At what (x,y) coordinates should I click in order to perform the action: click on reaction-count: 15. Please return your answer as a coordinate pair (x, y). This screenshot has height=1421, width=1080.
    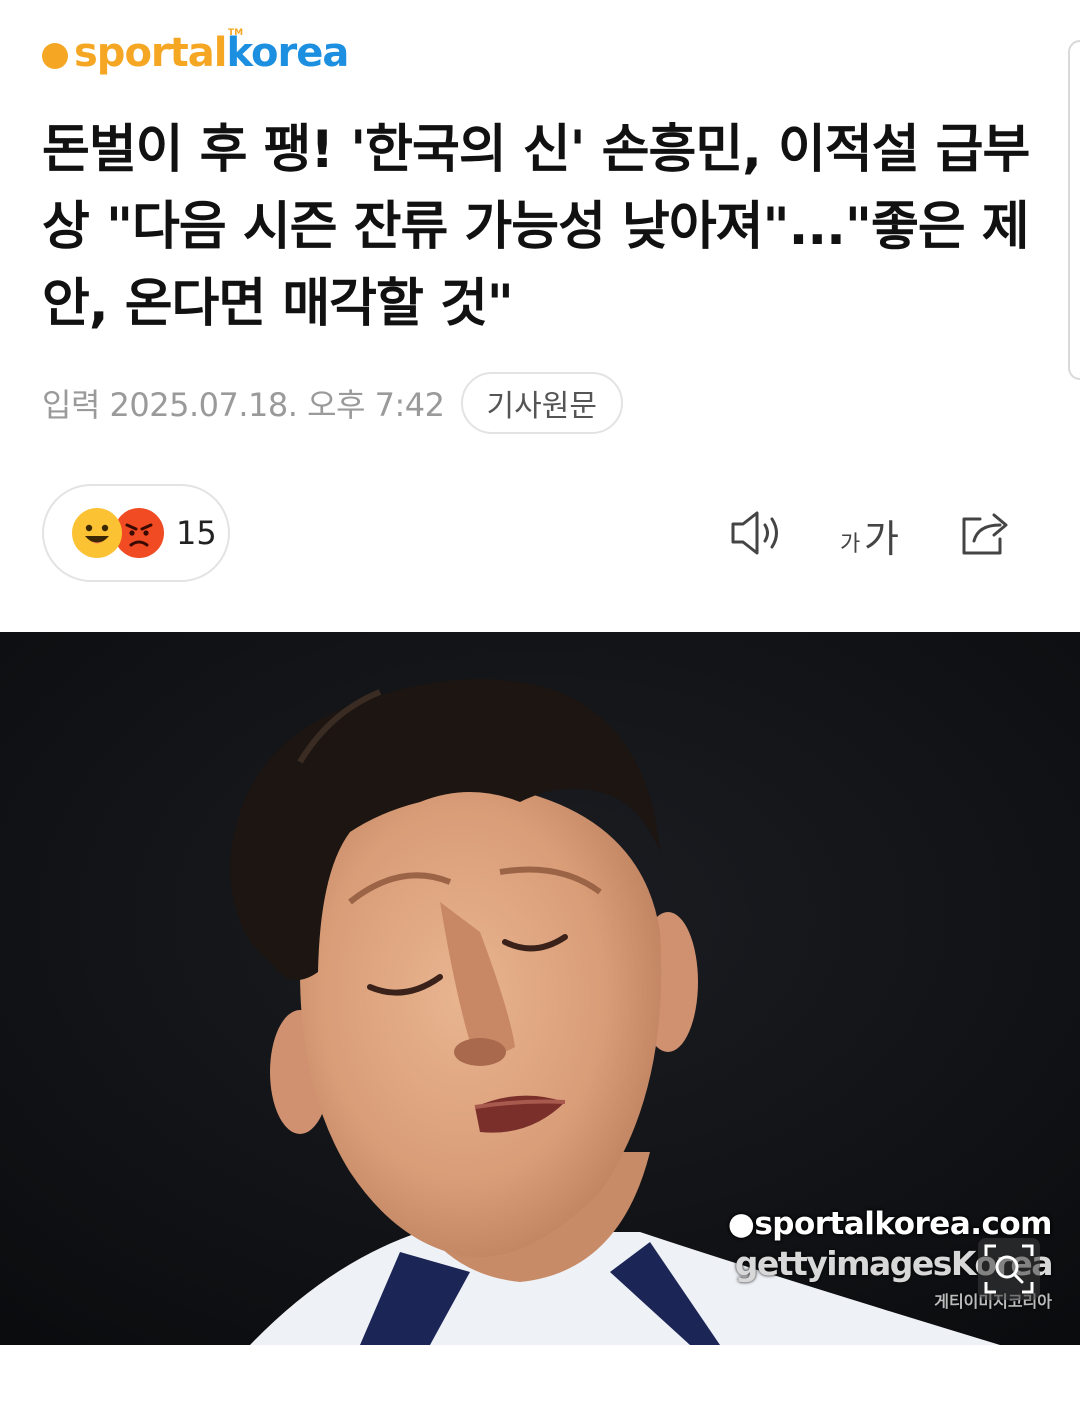
    Looking at the image, I should click on (196, 533).